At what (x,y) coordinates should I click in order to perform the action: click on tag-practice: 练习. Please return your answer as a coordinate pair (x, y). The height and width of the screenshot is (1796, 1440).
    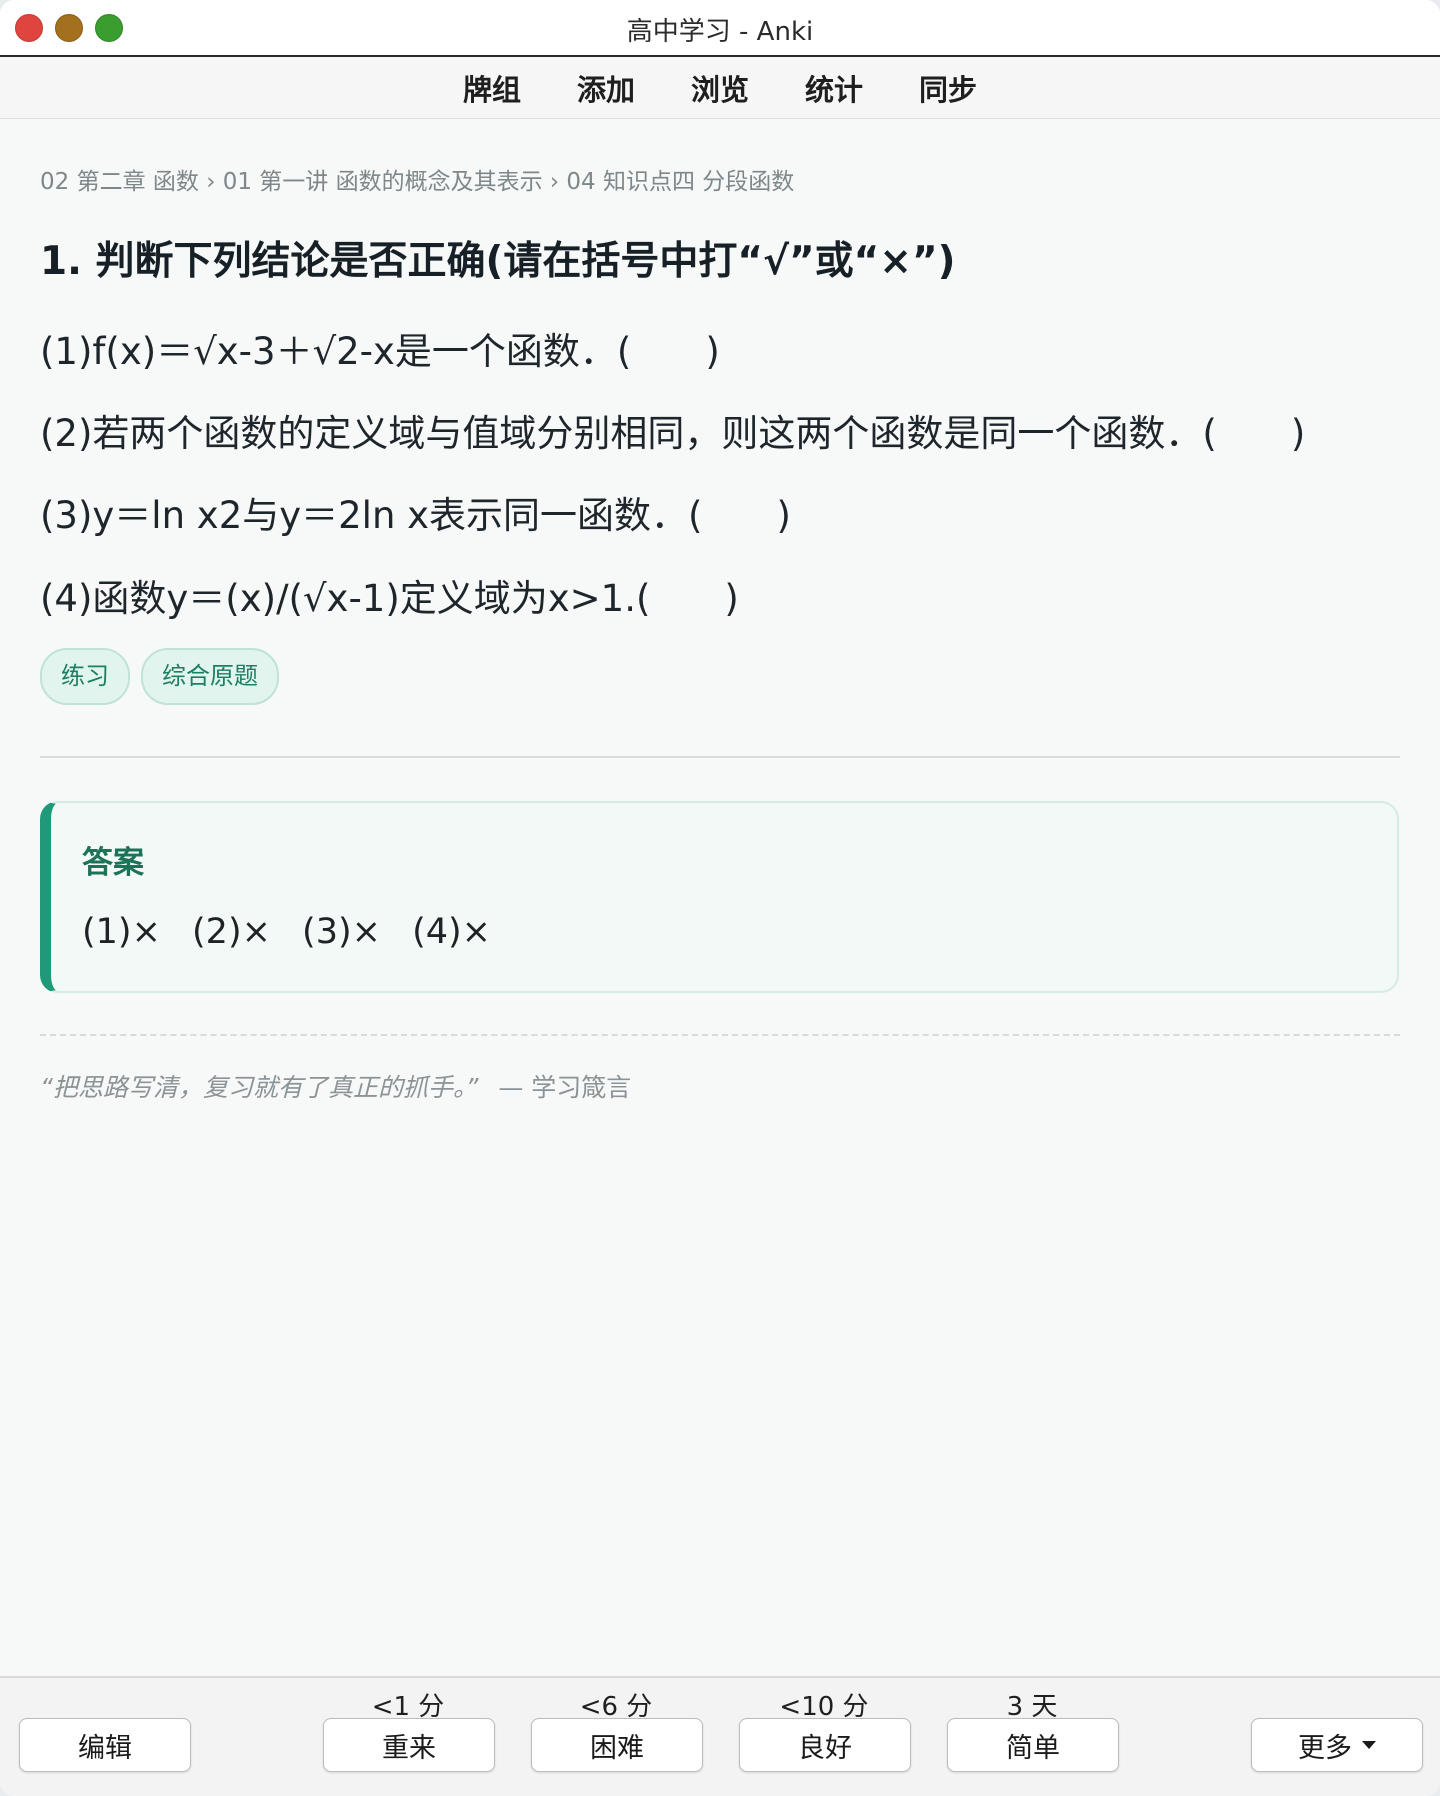
    Looking at the image, I should click on (85, 676).